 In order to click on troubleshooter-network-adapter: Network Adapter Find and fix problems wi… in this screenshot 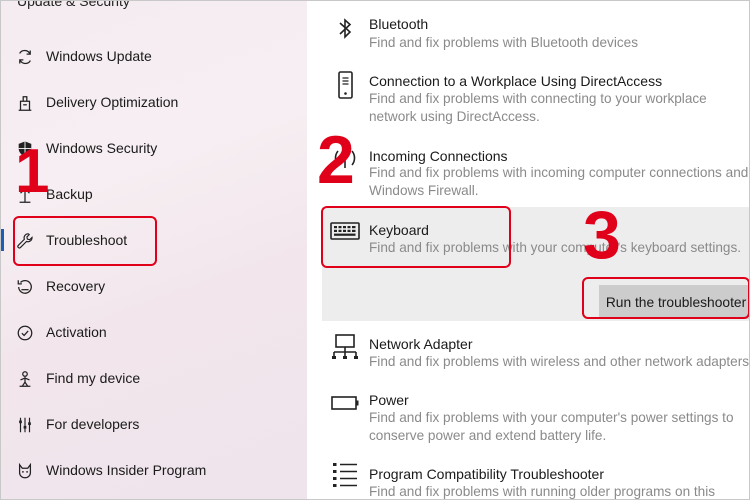, I will do `click(536, 349)`.